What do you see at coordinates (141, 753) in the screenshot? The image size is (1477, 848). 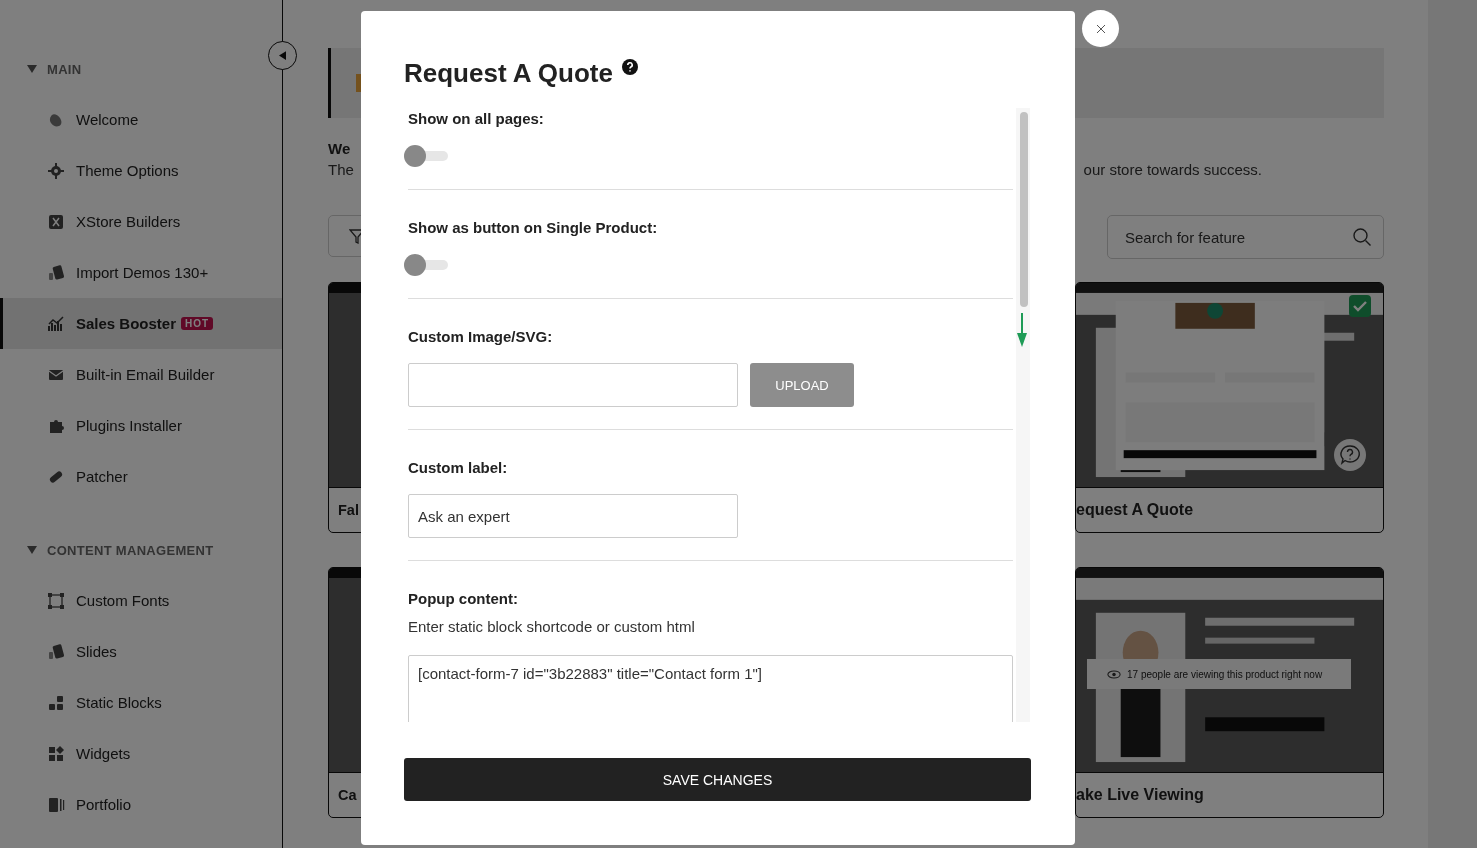 I see `sidebar-item: Widgets` at bounding box center [141, 753].